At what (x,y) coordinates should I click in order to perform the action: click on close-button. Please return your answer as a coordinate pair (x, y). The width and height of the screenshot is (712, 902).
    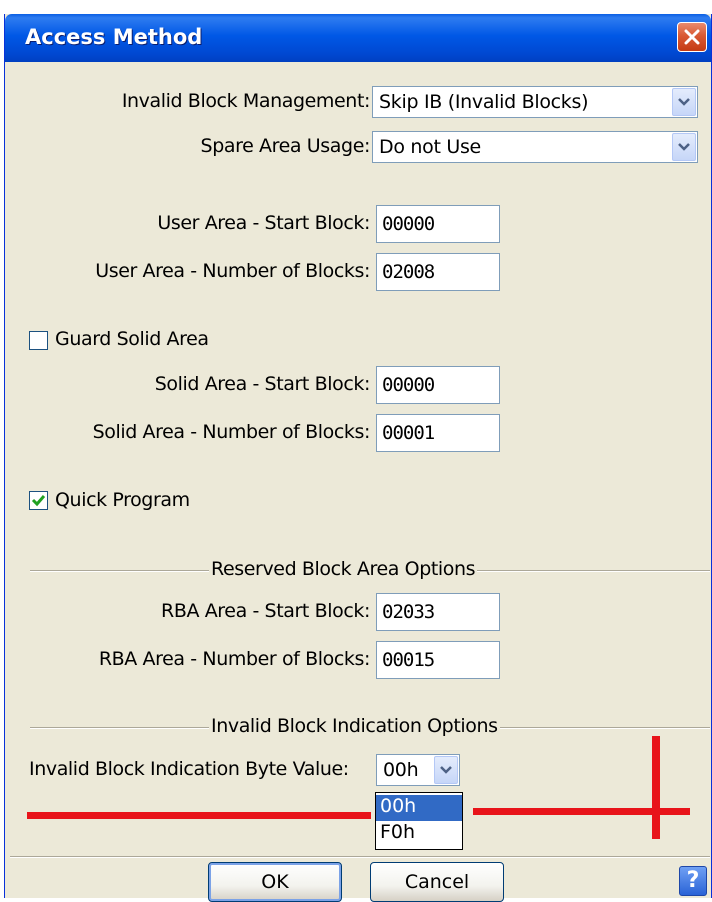
    Looking at the image, I should click on (692, 37).